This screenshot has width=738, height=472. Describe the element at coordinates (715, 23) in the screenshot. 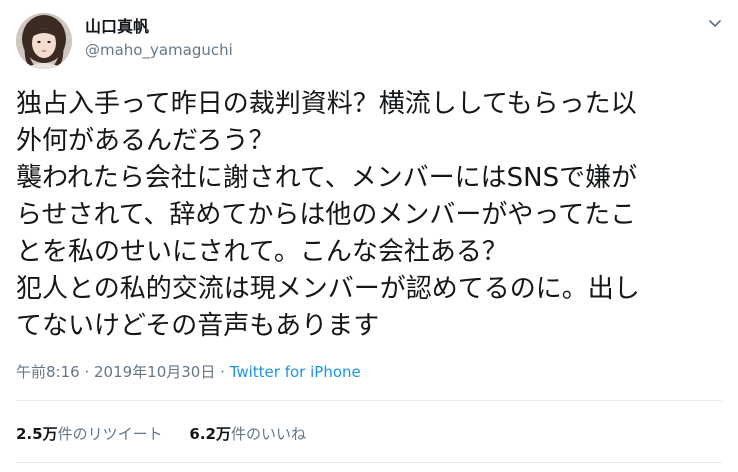

I see `chevron-down-icon` at that location.